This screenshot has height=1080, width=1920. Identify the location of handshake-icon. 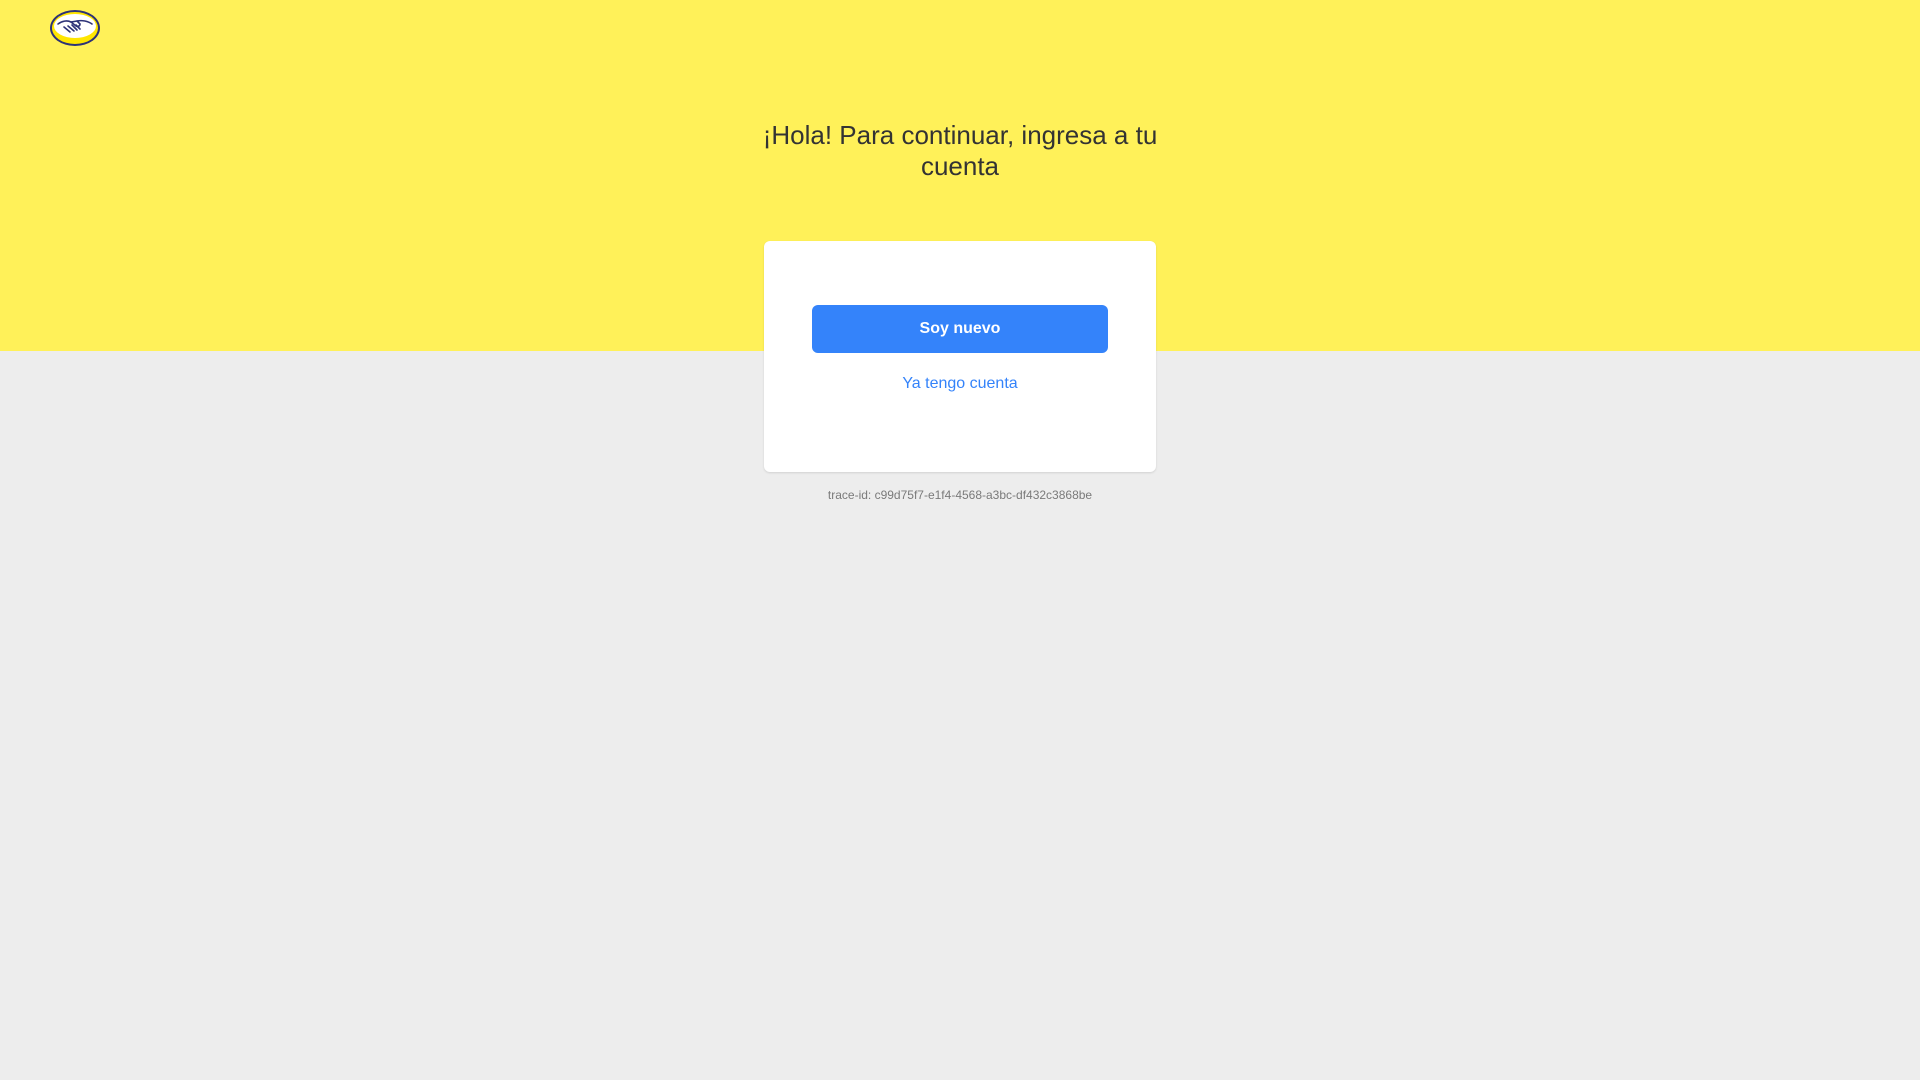
(75, 28).